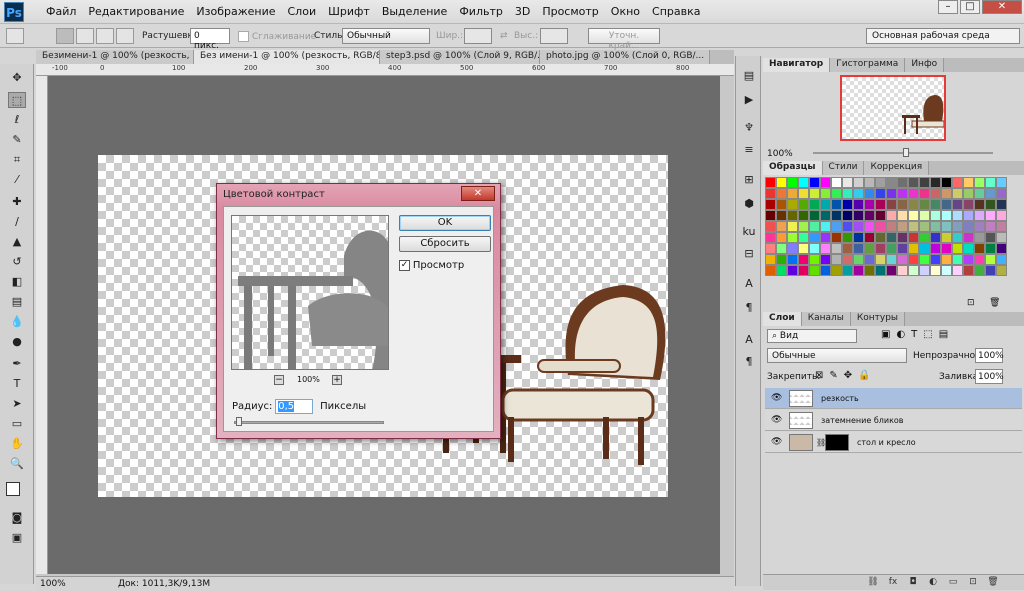 This screenshot has height=591, width=1024. I want to click on tab-navigator: Навигатор, so click(797, 65).